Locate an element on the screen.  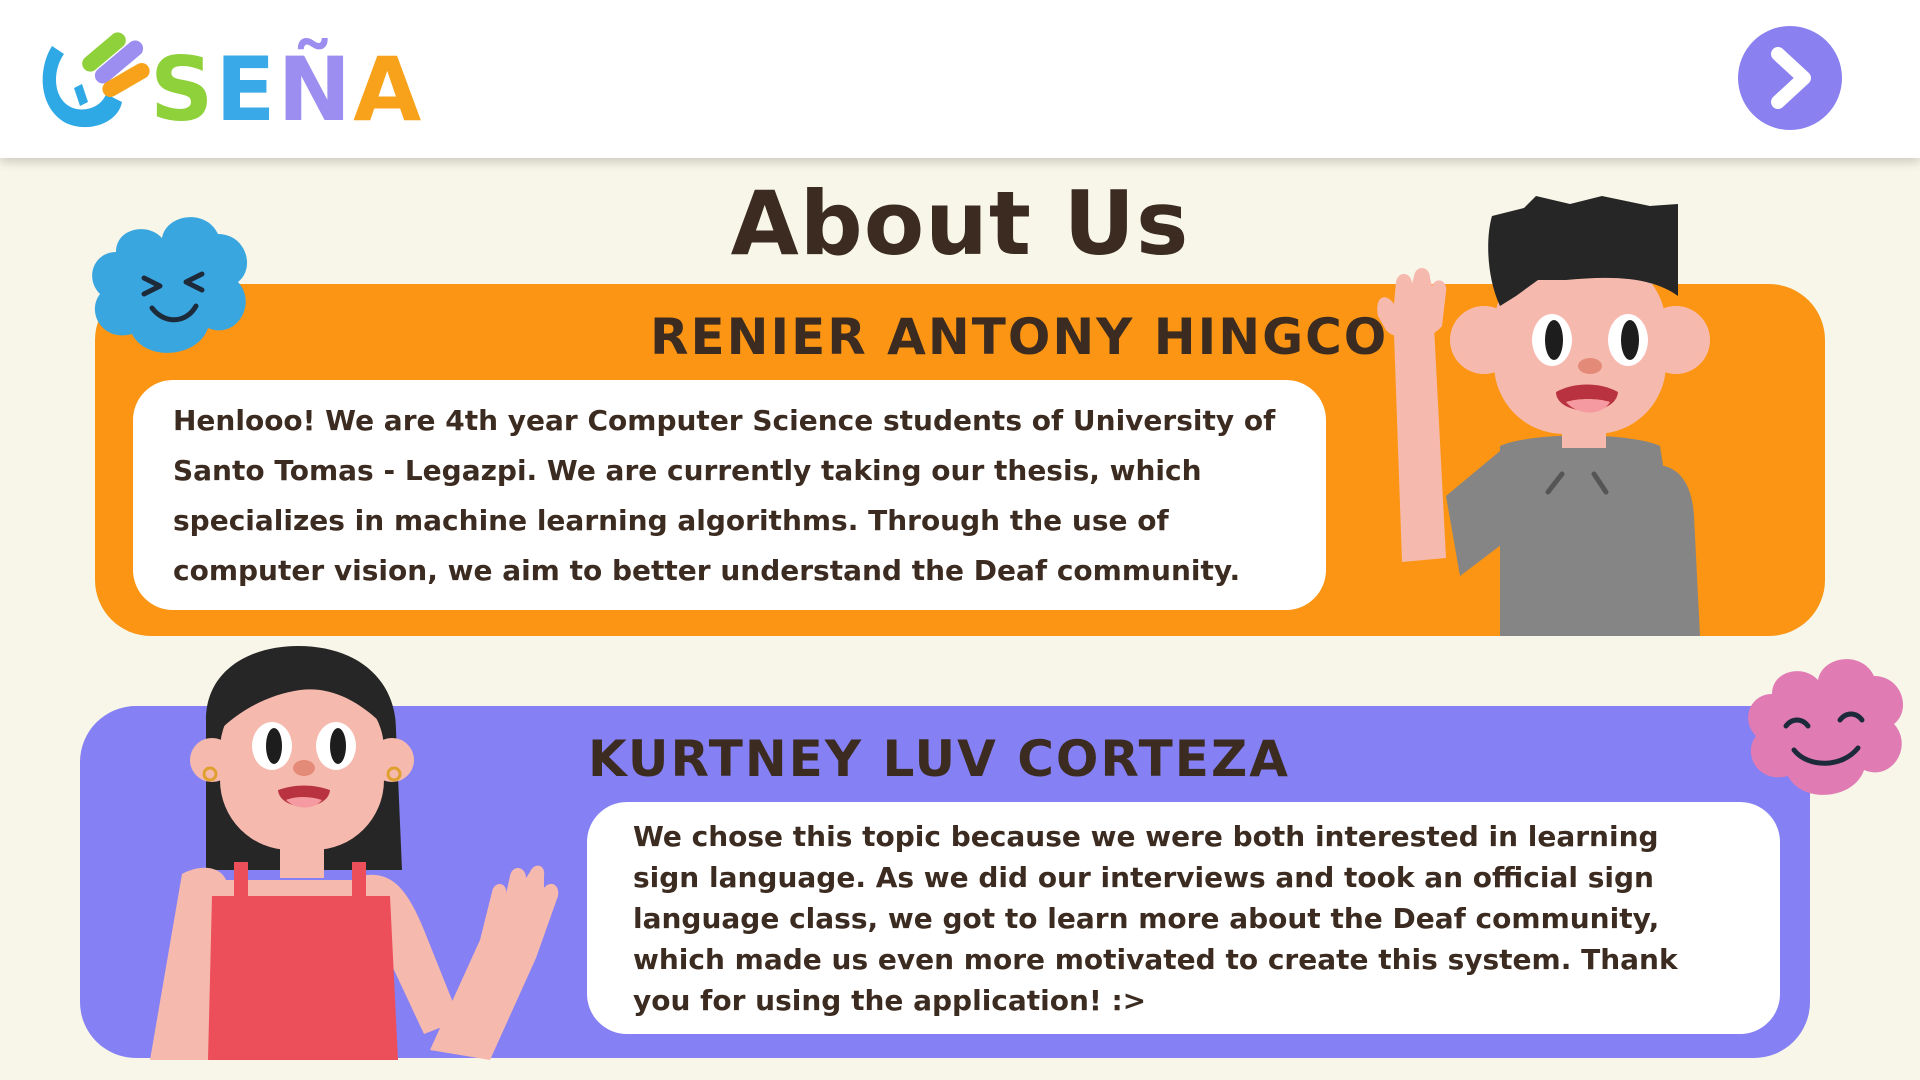
logo-letter-s: S is located at coordinates (183, 89).